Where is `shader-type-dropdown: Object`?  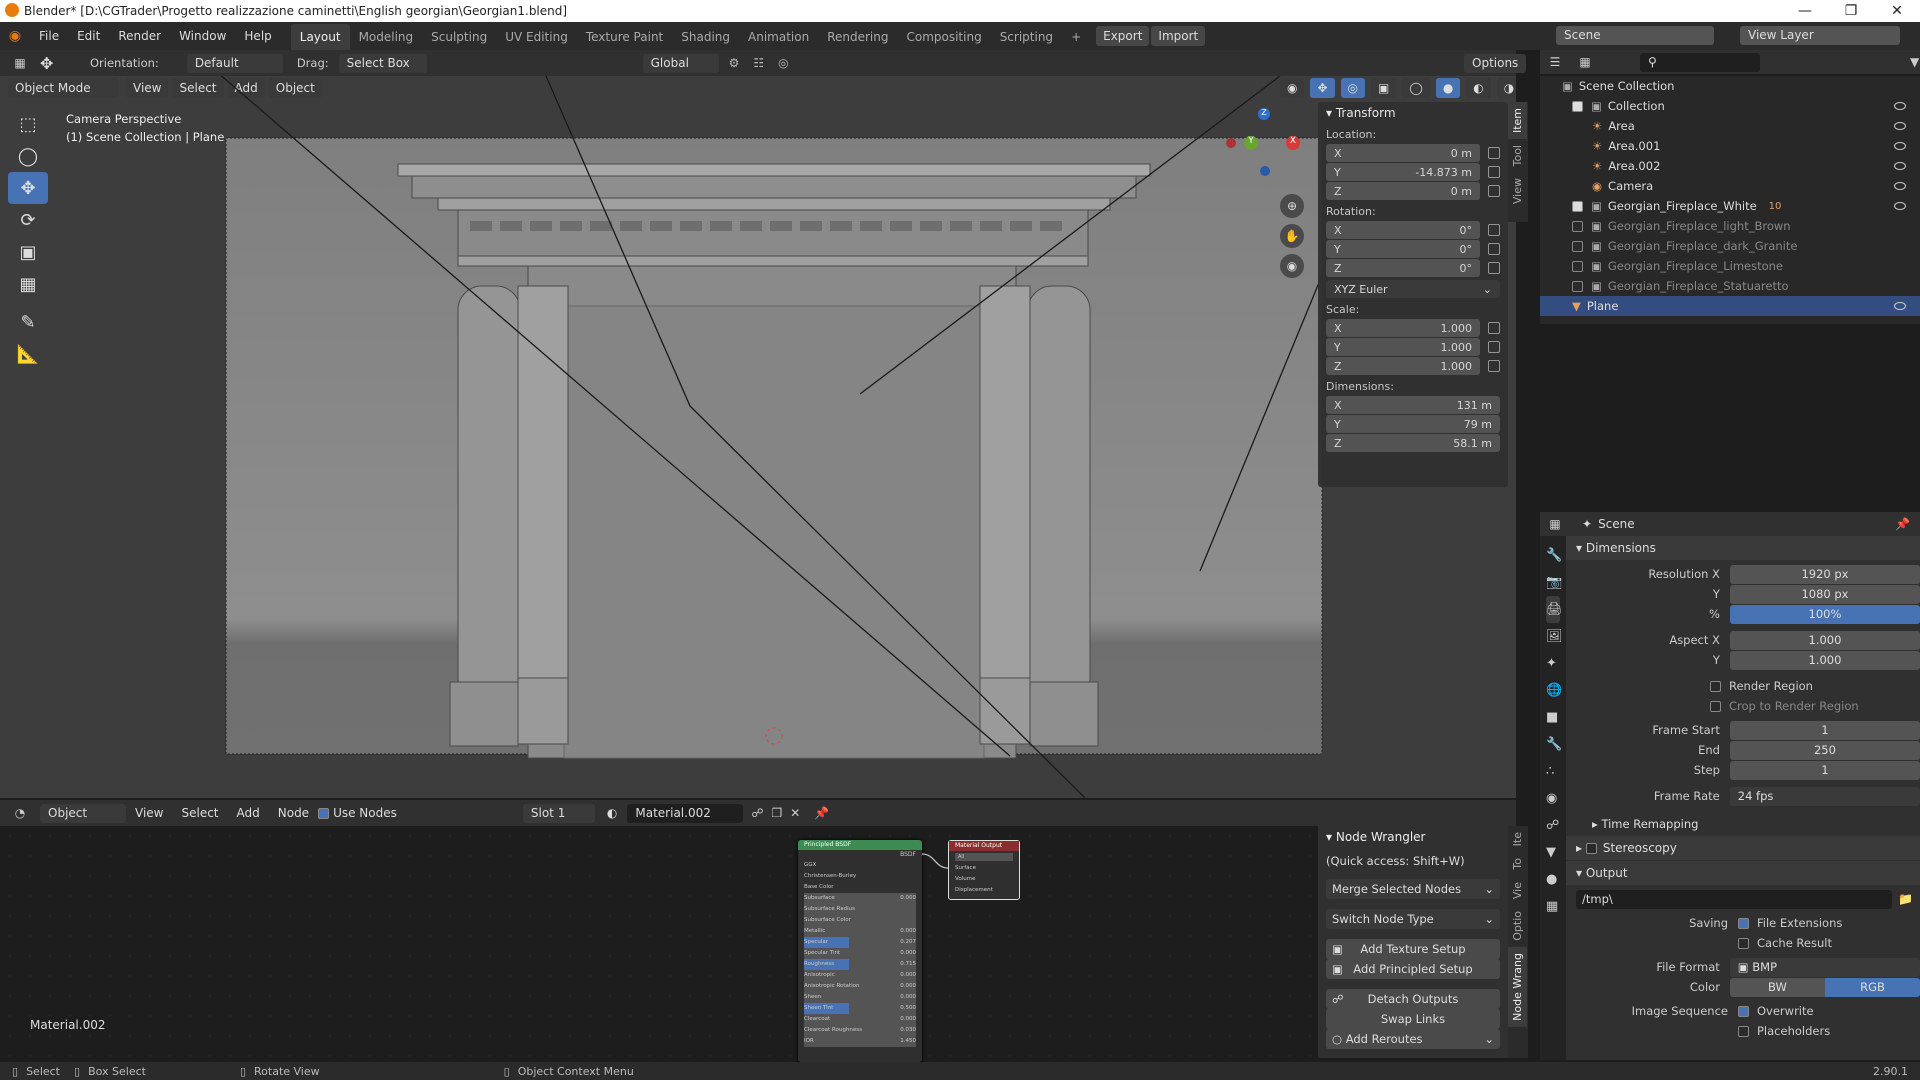 shader-type-dropdown: Object is located at coordinates (83, 813).